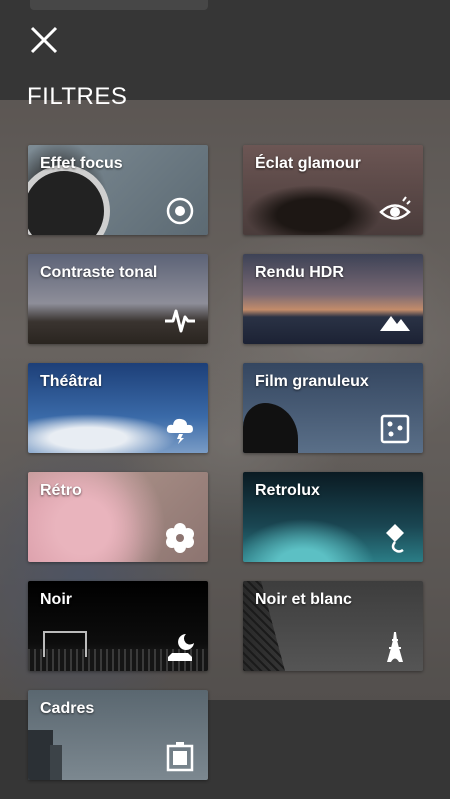  I want to click on filter-label: Théâtral, so click(71, 381).